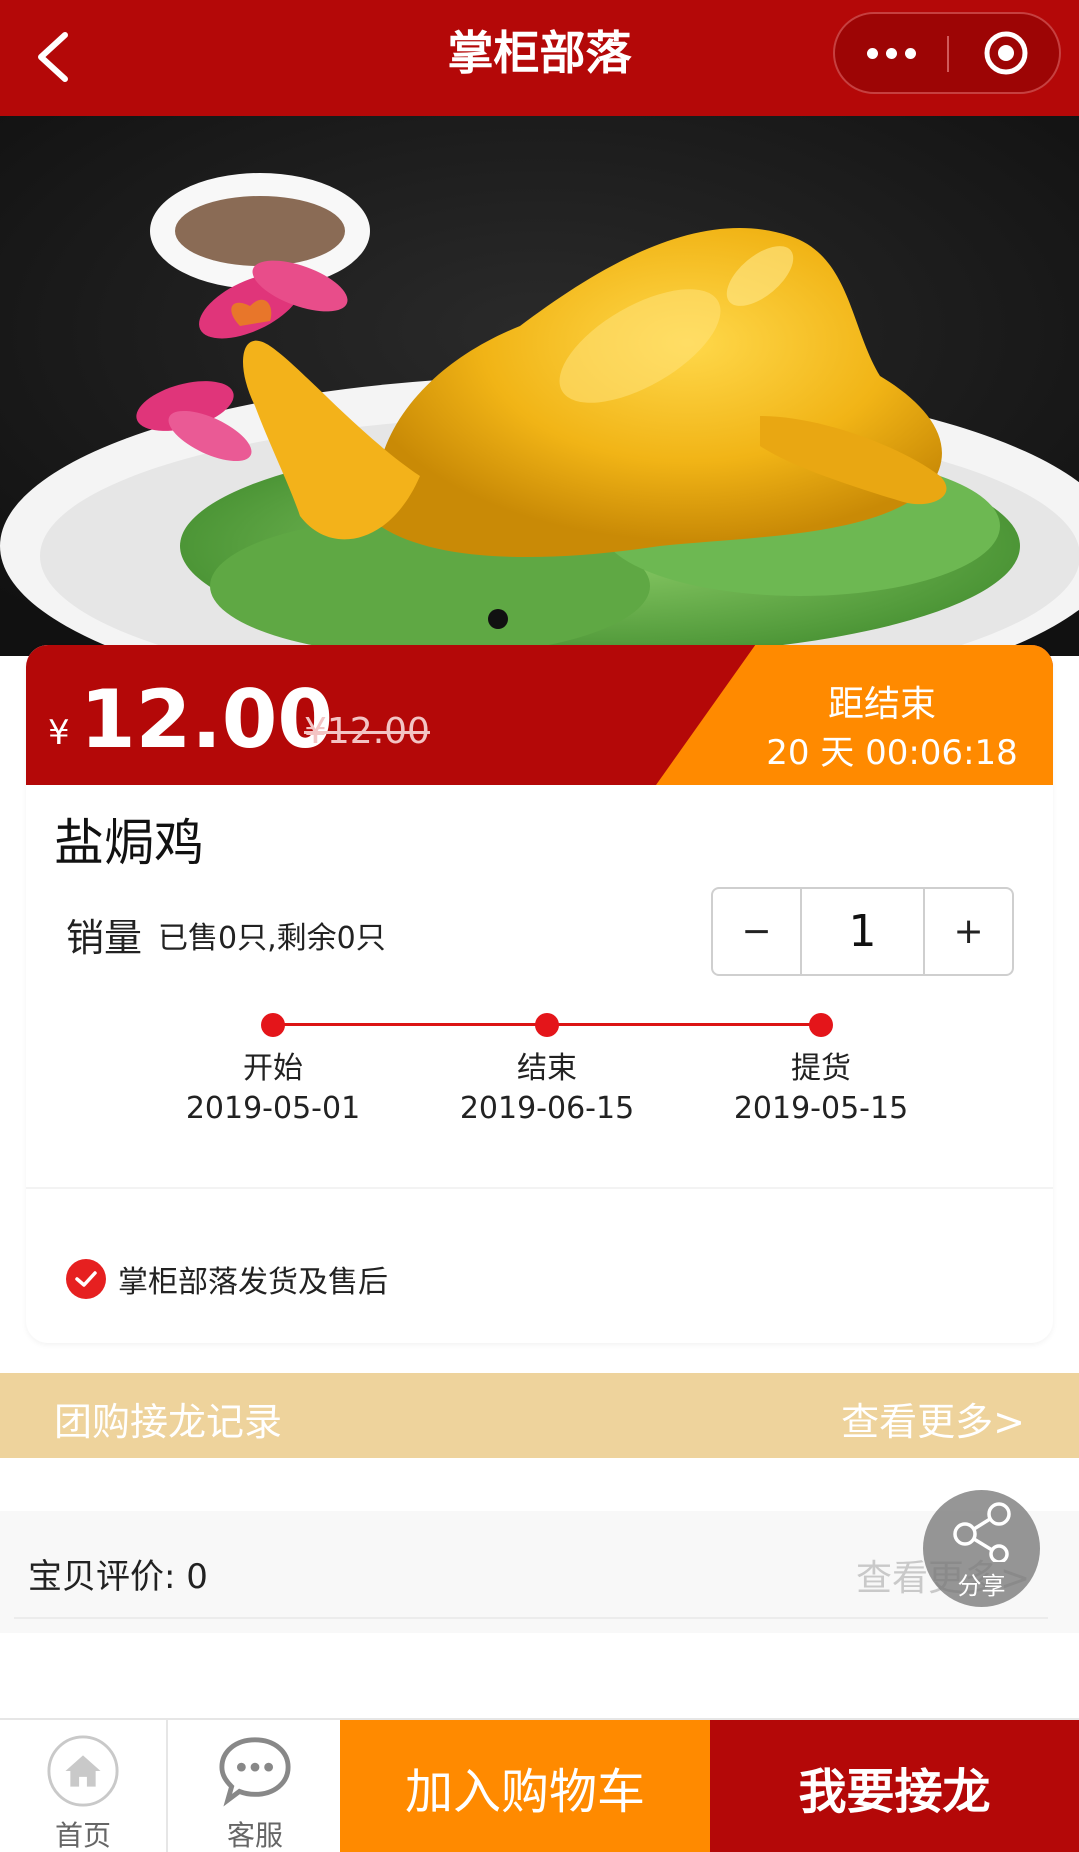 This screenshot has height=1852, width=1079. What do you see at coordinates (83, 1771) in the screenshot?
I see `home-icon` at bounding box center [83, 1771].